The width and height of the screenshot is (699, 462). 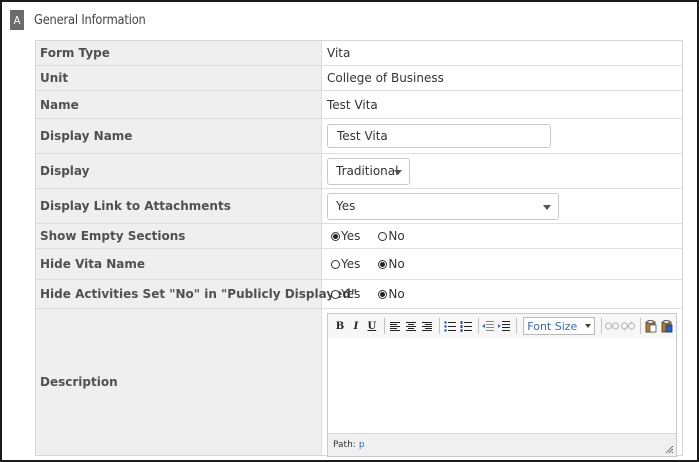 What do you see at coordinates (628, 326) in the screenshot?
I see `unlink-icon` at bounding box center [628, 326].